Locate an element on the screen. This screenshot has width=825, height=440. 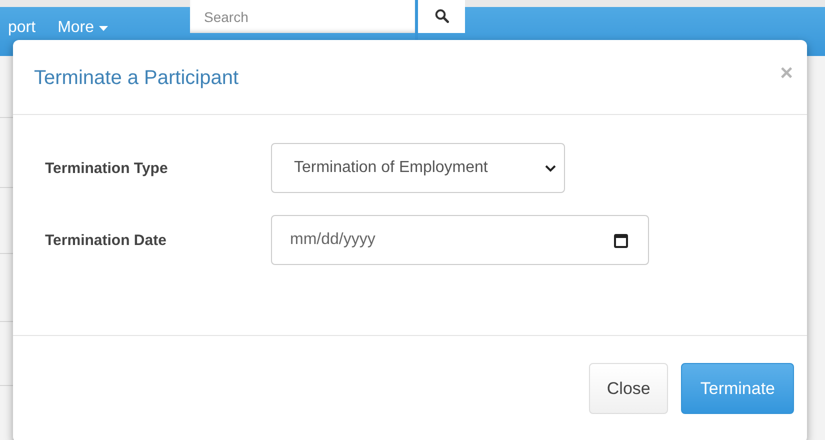
nav-dropdown: More is located at coordinates (83, 28).